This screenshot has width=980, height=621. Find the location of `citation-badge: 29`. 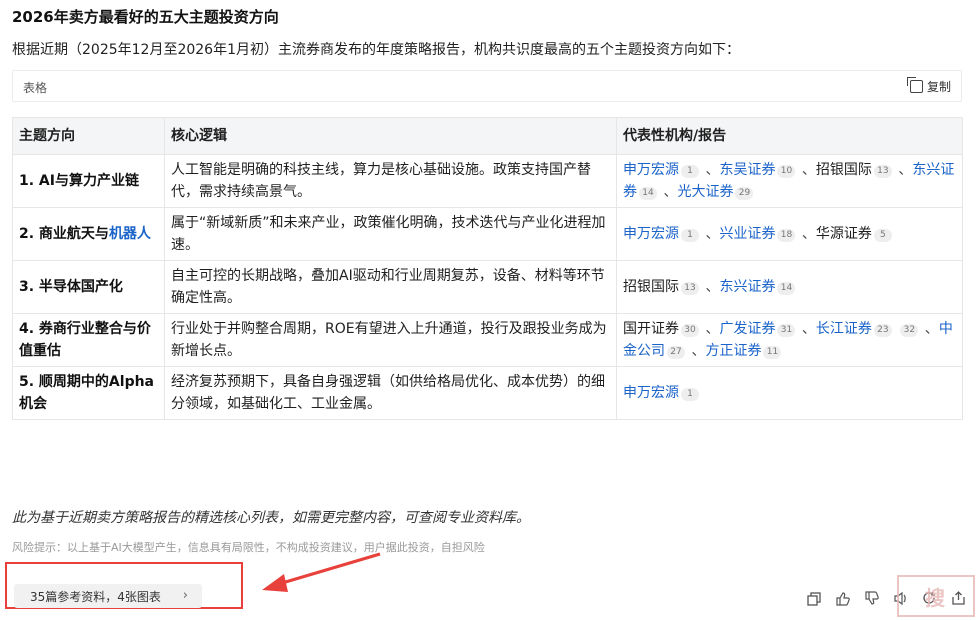

citation-badge: 29 is located at coordinates (744, 193).